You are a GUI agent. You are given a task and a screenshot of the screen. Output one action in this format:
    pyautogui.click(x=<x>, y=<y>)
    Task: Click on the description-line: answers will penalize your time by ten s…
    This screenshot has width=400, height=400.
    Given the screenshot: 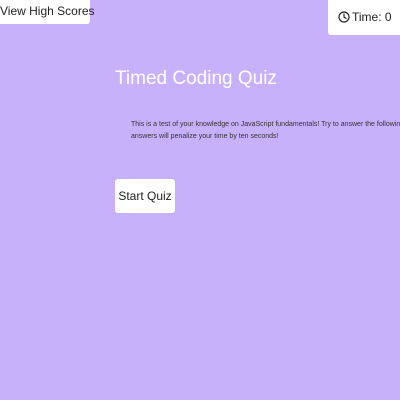 What is the action you would take?
    pyautogui.click(x=205, y=136)
    